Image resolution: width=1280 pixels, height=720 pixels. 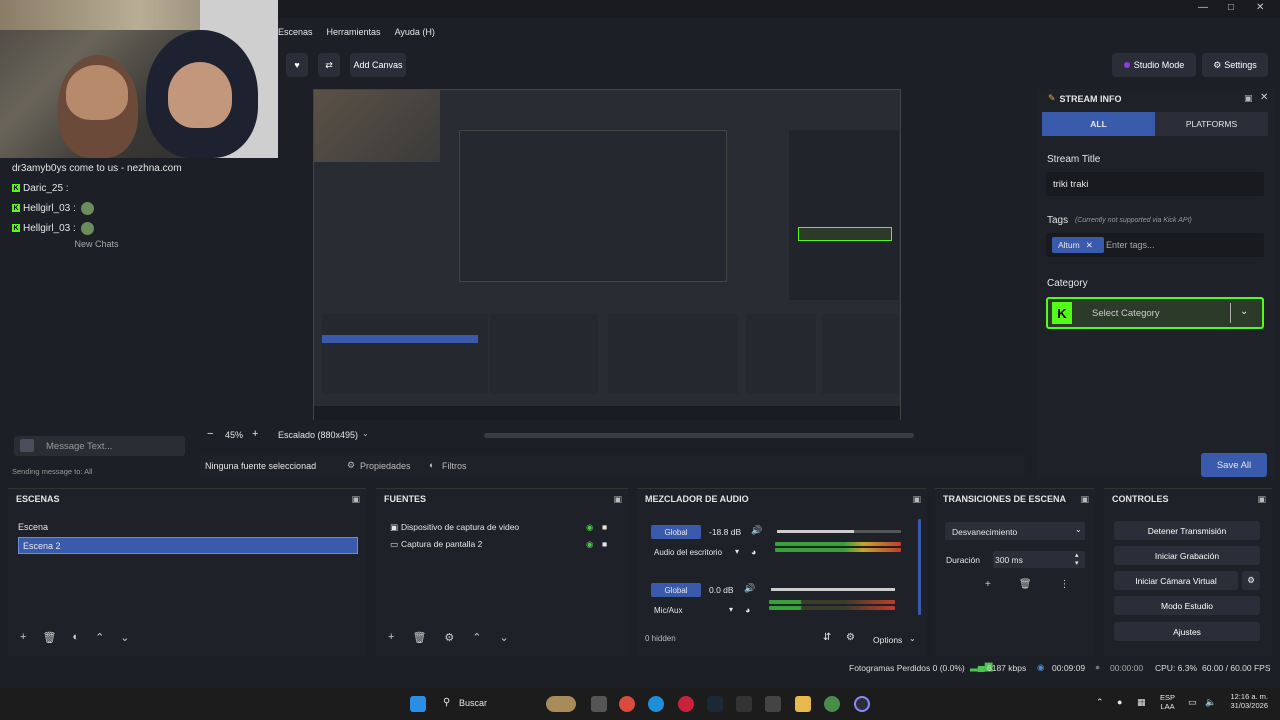 I want to click on transition-select: Desvanecimiento ⌄, so click(x=1015, y=531).